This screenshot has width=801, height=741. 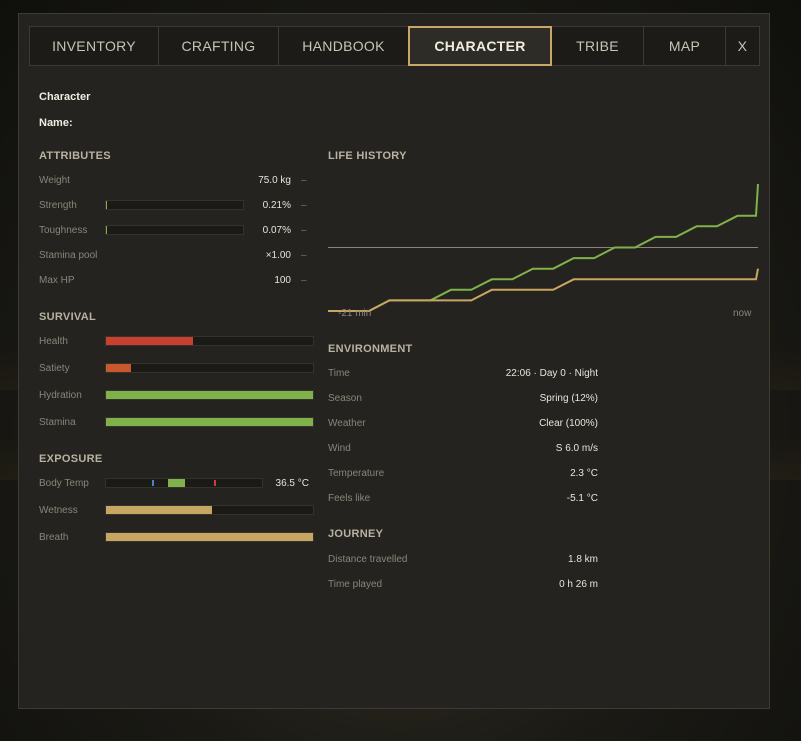 I want to click on stamina-pool-label: Stamina pool, so click(x=68, y=255).